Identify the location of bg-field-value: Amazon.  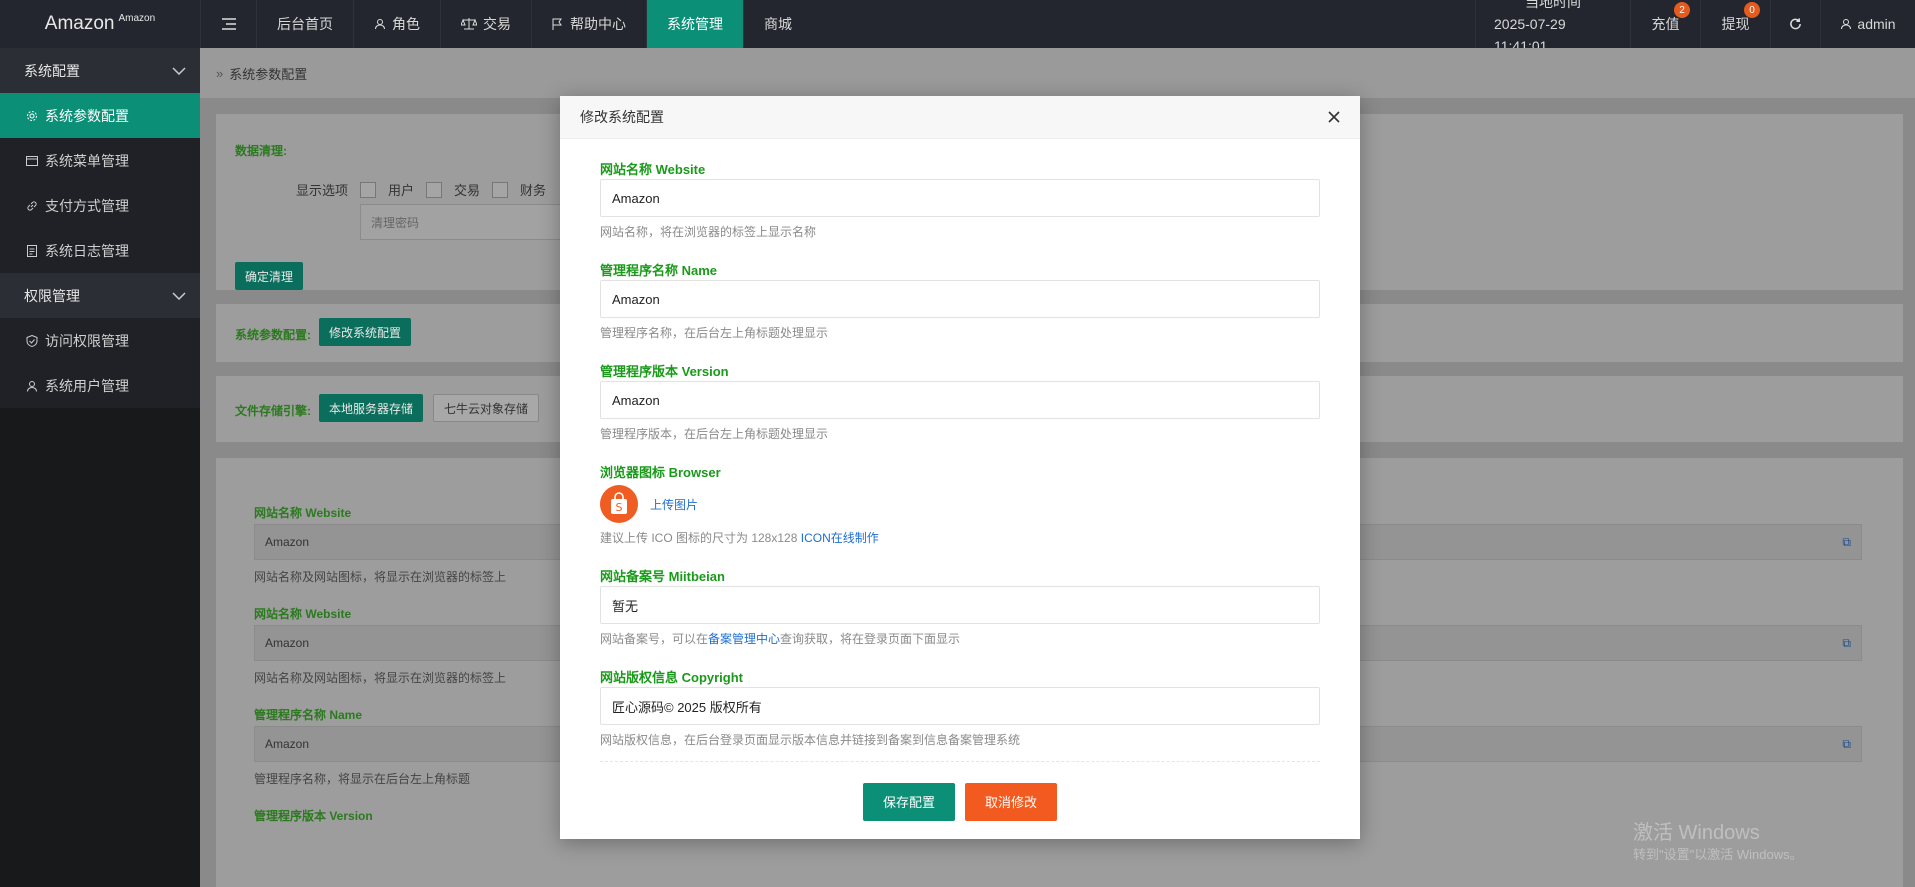
(287, 643).